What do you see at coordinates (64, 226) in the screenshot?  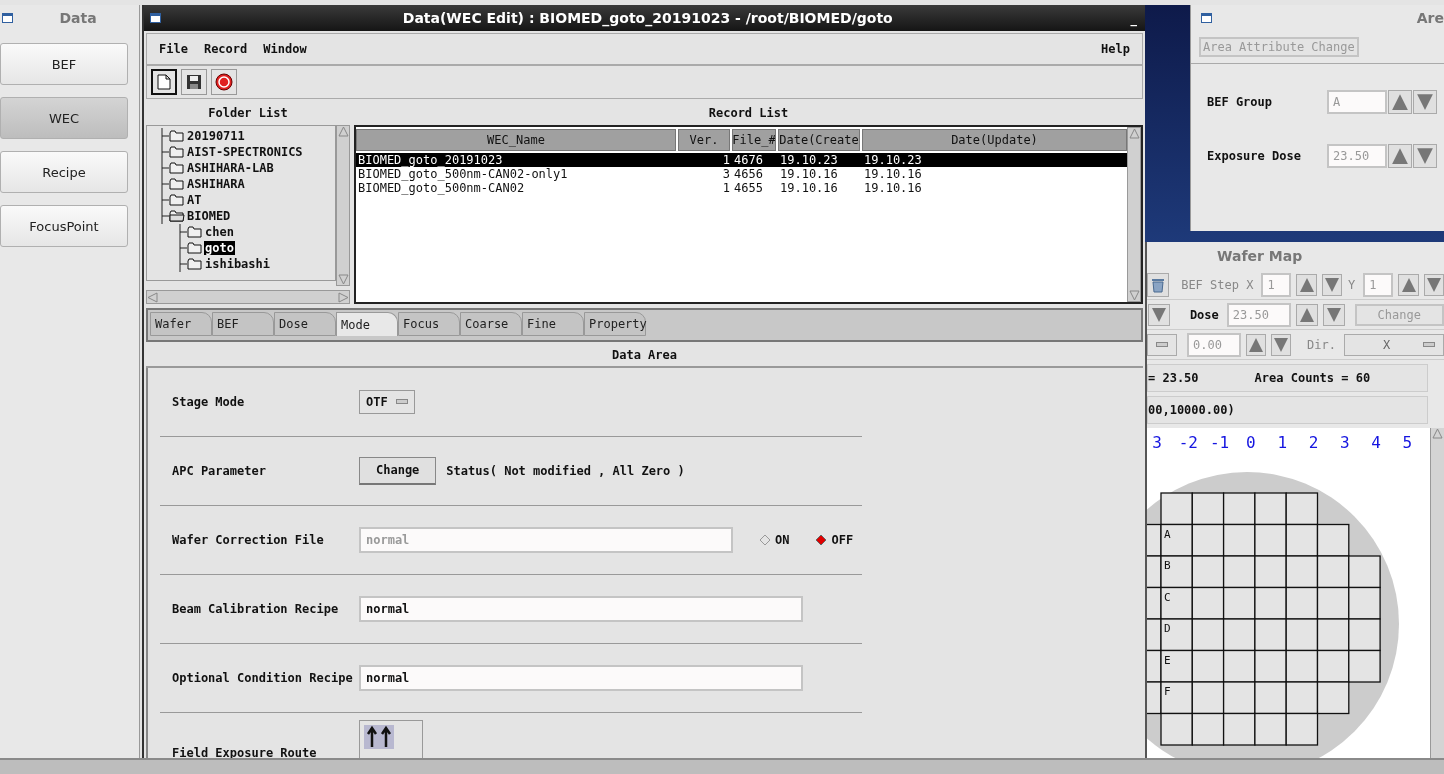 I see `nav-button: FocusPoint` at bounding box center [64, 226].